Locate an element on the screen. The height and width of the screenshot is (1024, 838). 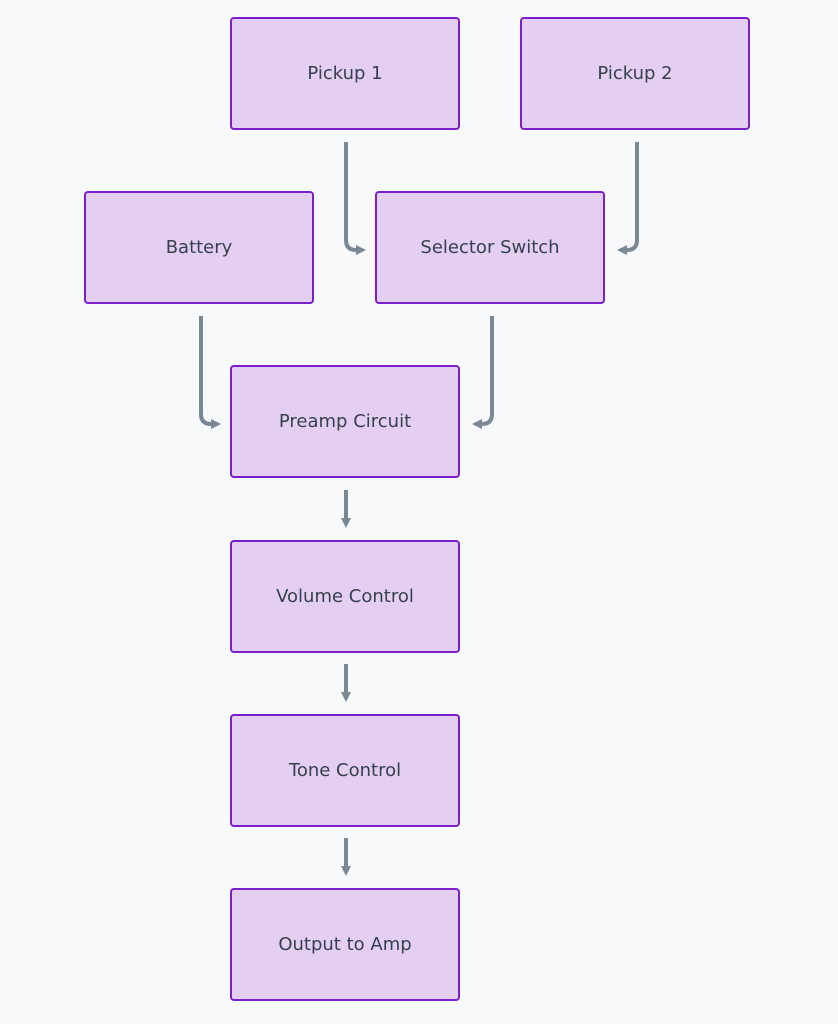
node-volume-control: Volume Control is located at coordinates (345, 596).